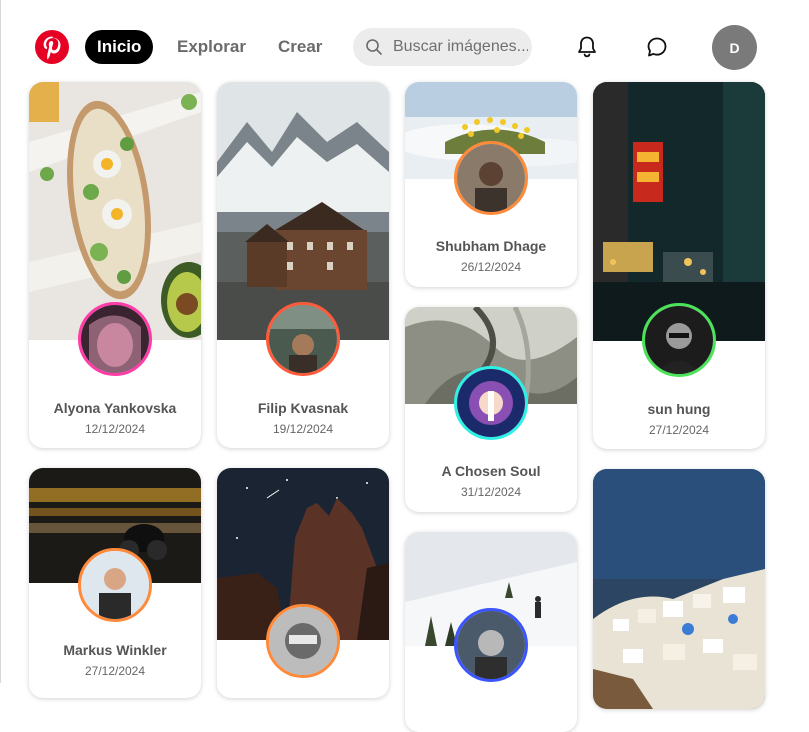 The image size is (809, 732). Describe the element at coordinates (491, 471) in the screenshot. I see `author-name: A Chosen Soul` at that location.